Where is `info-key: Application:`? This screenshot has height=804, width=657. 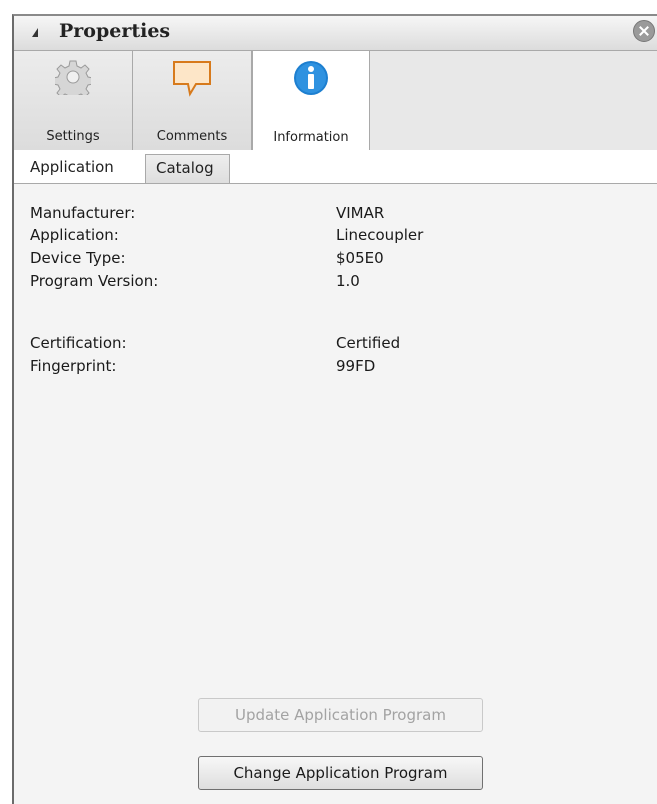
info-key: Application: is located at coordinates (74, 235).